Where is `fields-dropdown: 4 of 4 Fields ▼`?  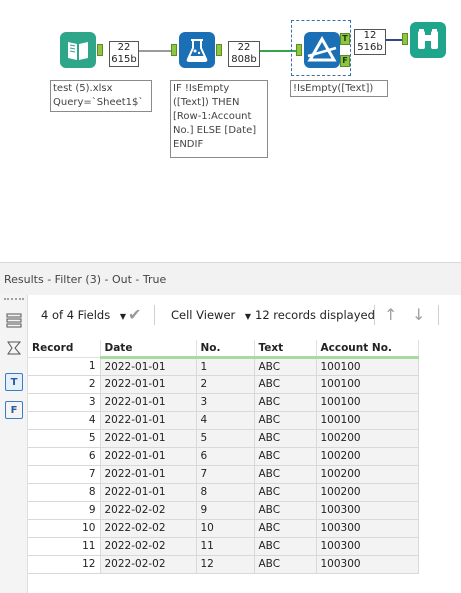 fields-dropdown: 4 of 4 Fields ▼ is located at coordinates (83, 315).